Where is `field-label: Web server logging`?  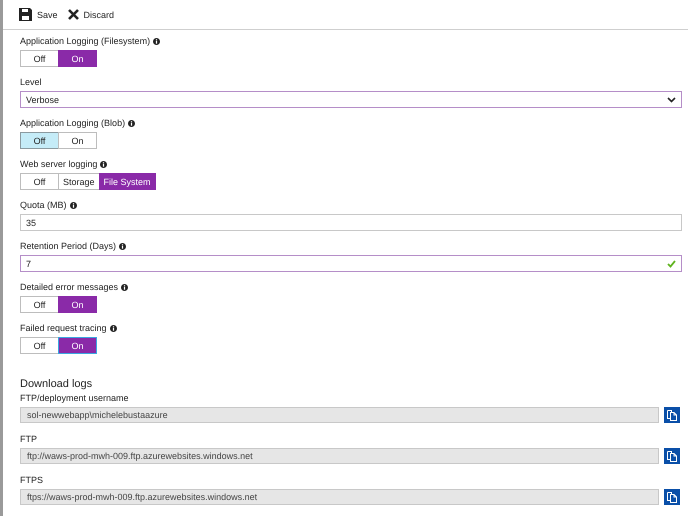
field-label: Web server logging is located at coordinates (59, 164).